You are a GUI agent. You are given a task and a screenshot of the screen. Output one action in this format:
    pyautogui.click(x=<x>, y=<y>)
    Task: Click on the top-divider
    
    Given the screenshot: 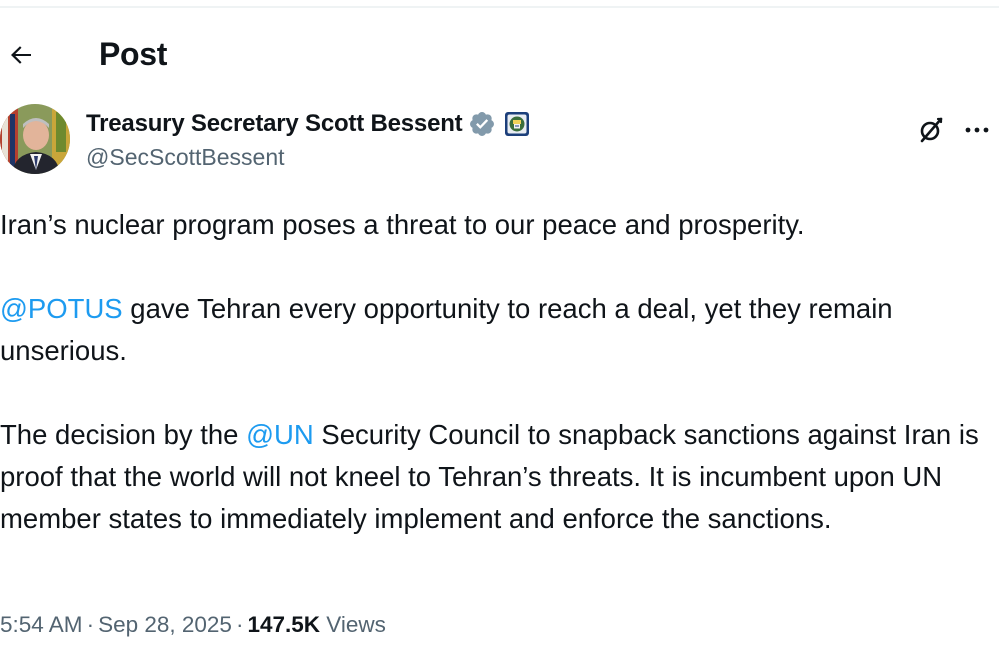 What is the action you would take?
    pyautogui.click(x=499, y=7)
    